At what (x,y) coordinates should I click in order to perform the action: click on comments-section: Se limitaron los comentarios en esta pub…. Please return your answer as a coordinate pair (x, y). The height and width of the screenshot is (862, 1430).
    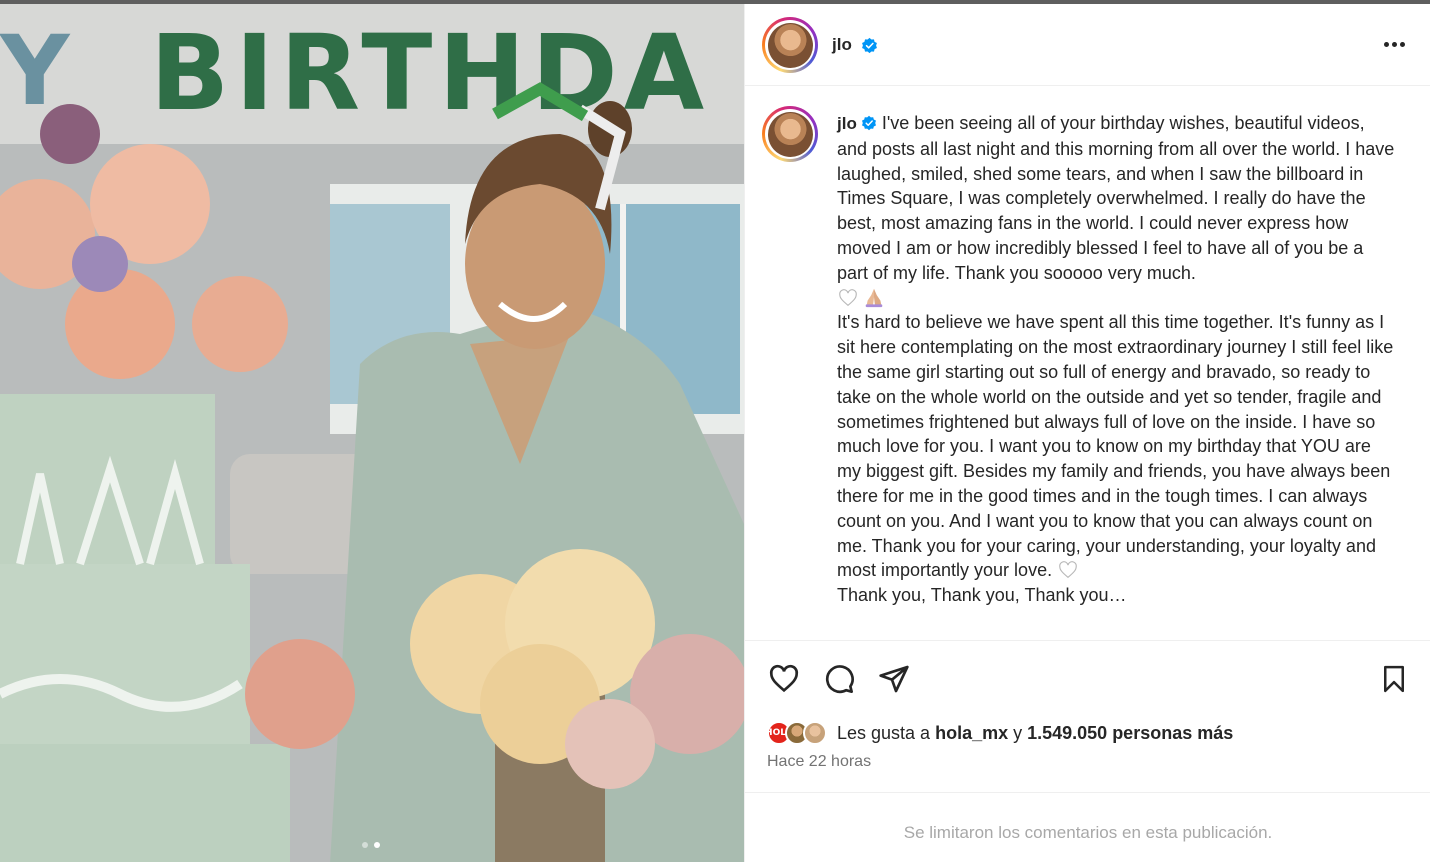
    Looking at the image, I should click on (1087, 827).